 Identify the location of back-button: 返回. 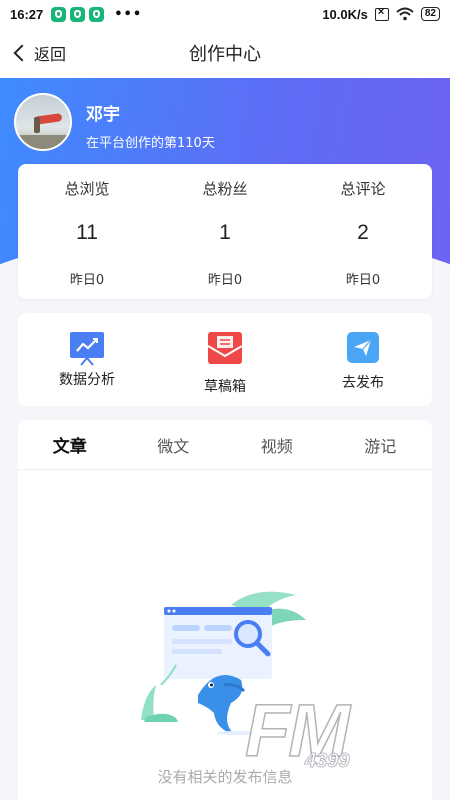
(39, 53).